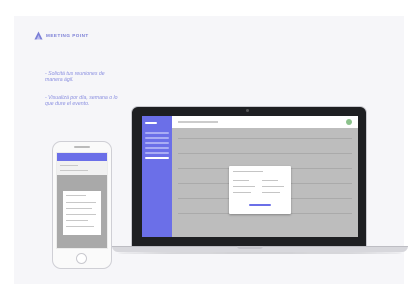 The height and width of the screenshot is (295, 416). I want to click on laptop-shadow, so click(260, 253).